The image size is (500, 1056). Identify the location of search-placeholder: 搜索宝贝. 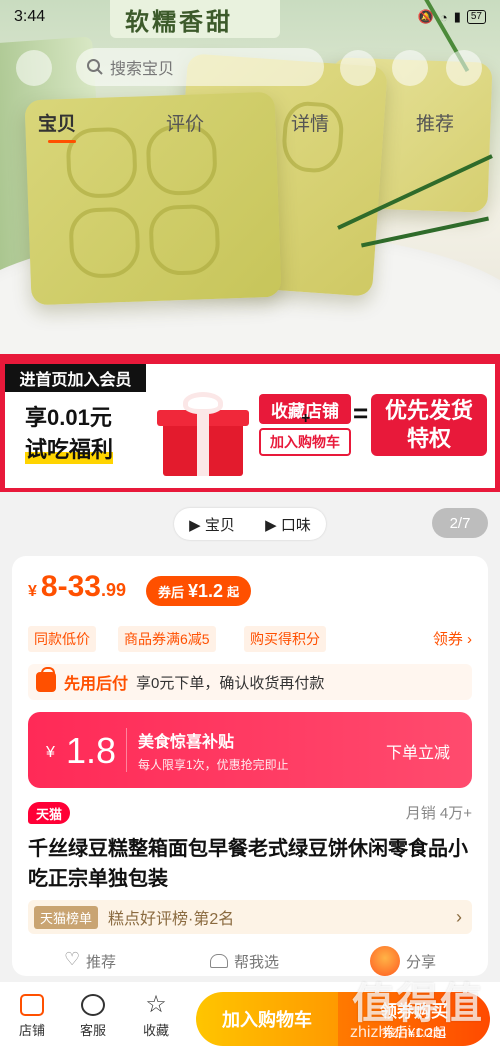
(142, 69).